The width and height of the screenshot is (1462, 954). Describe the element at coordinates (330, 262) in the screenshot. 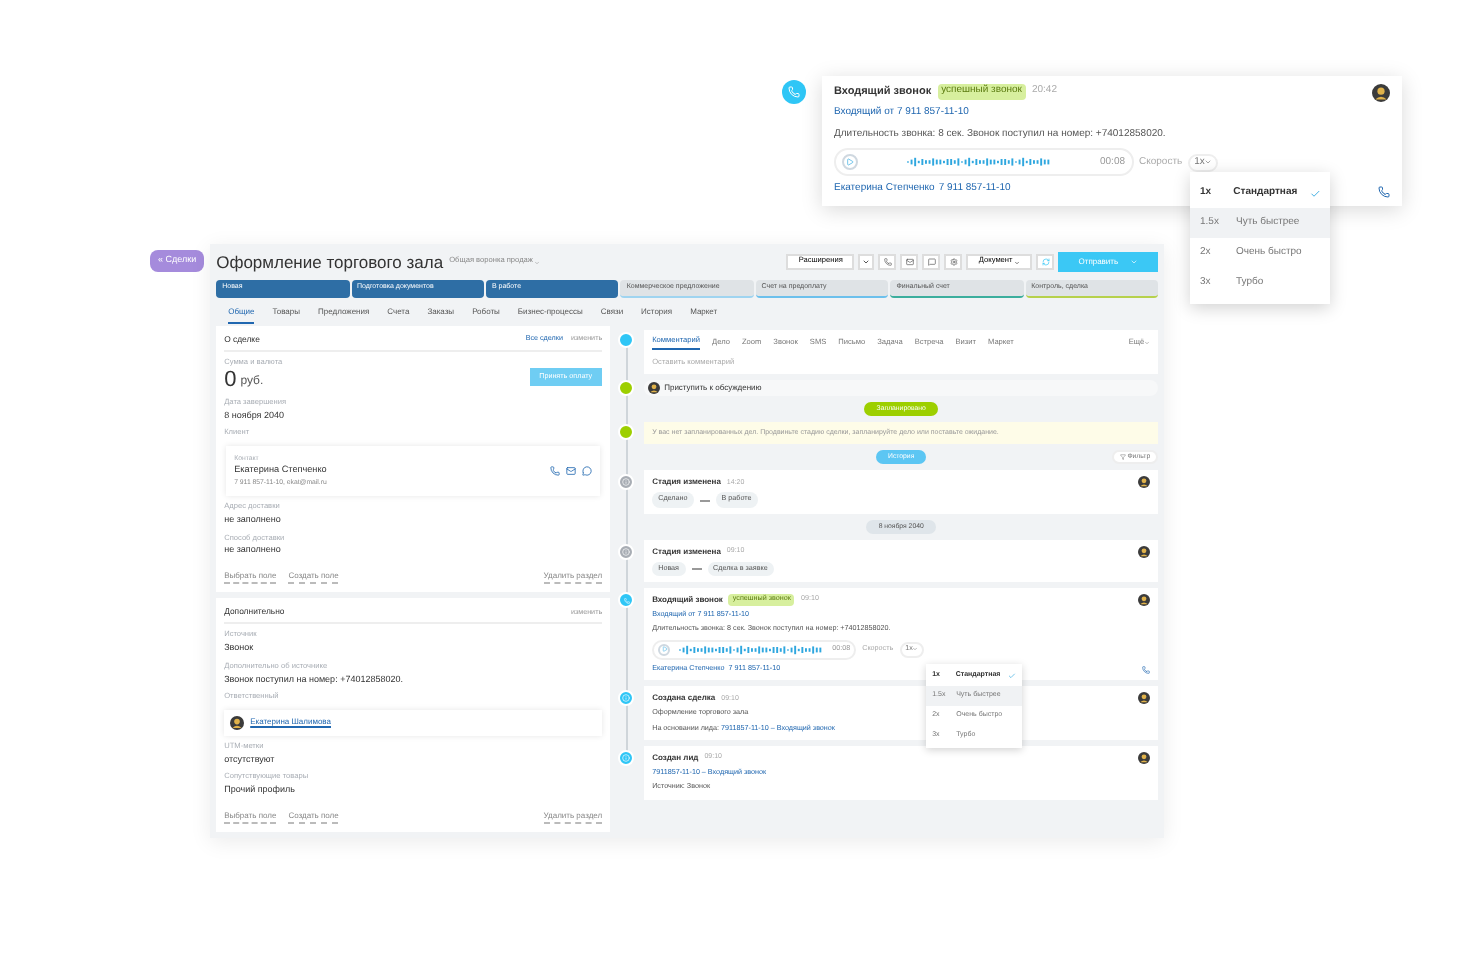

I see `deal-title: Оформление торгового зала` at that location.